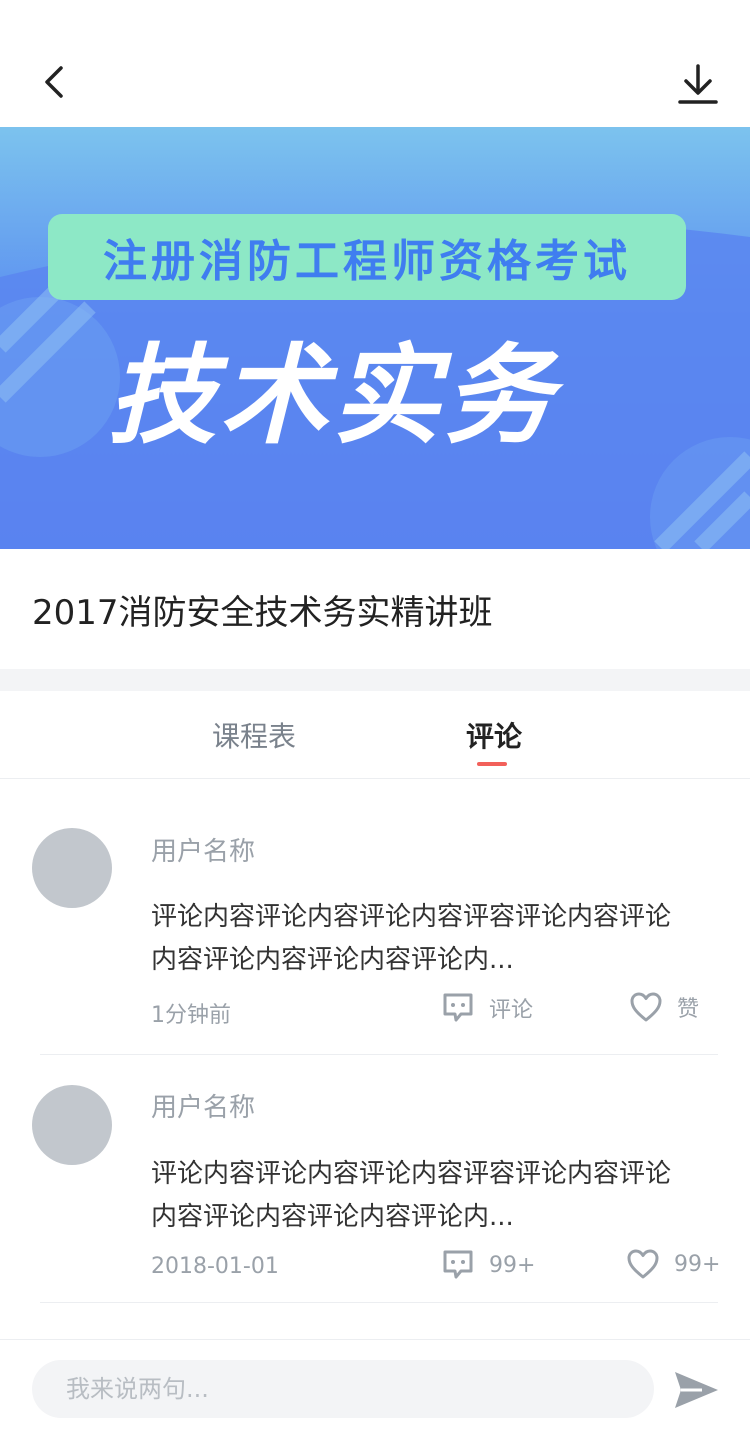 The height and width of the screenshot is (1438, 750). I want to click on comment-time: 1分钟前, so click(191, 1015).